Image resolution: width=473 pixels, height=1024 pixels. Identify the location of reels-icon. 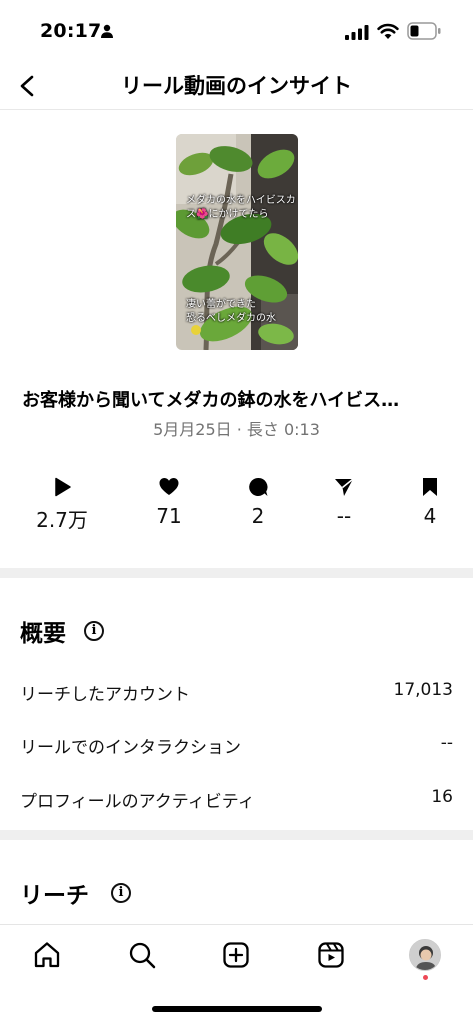
(331, 955).